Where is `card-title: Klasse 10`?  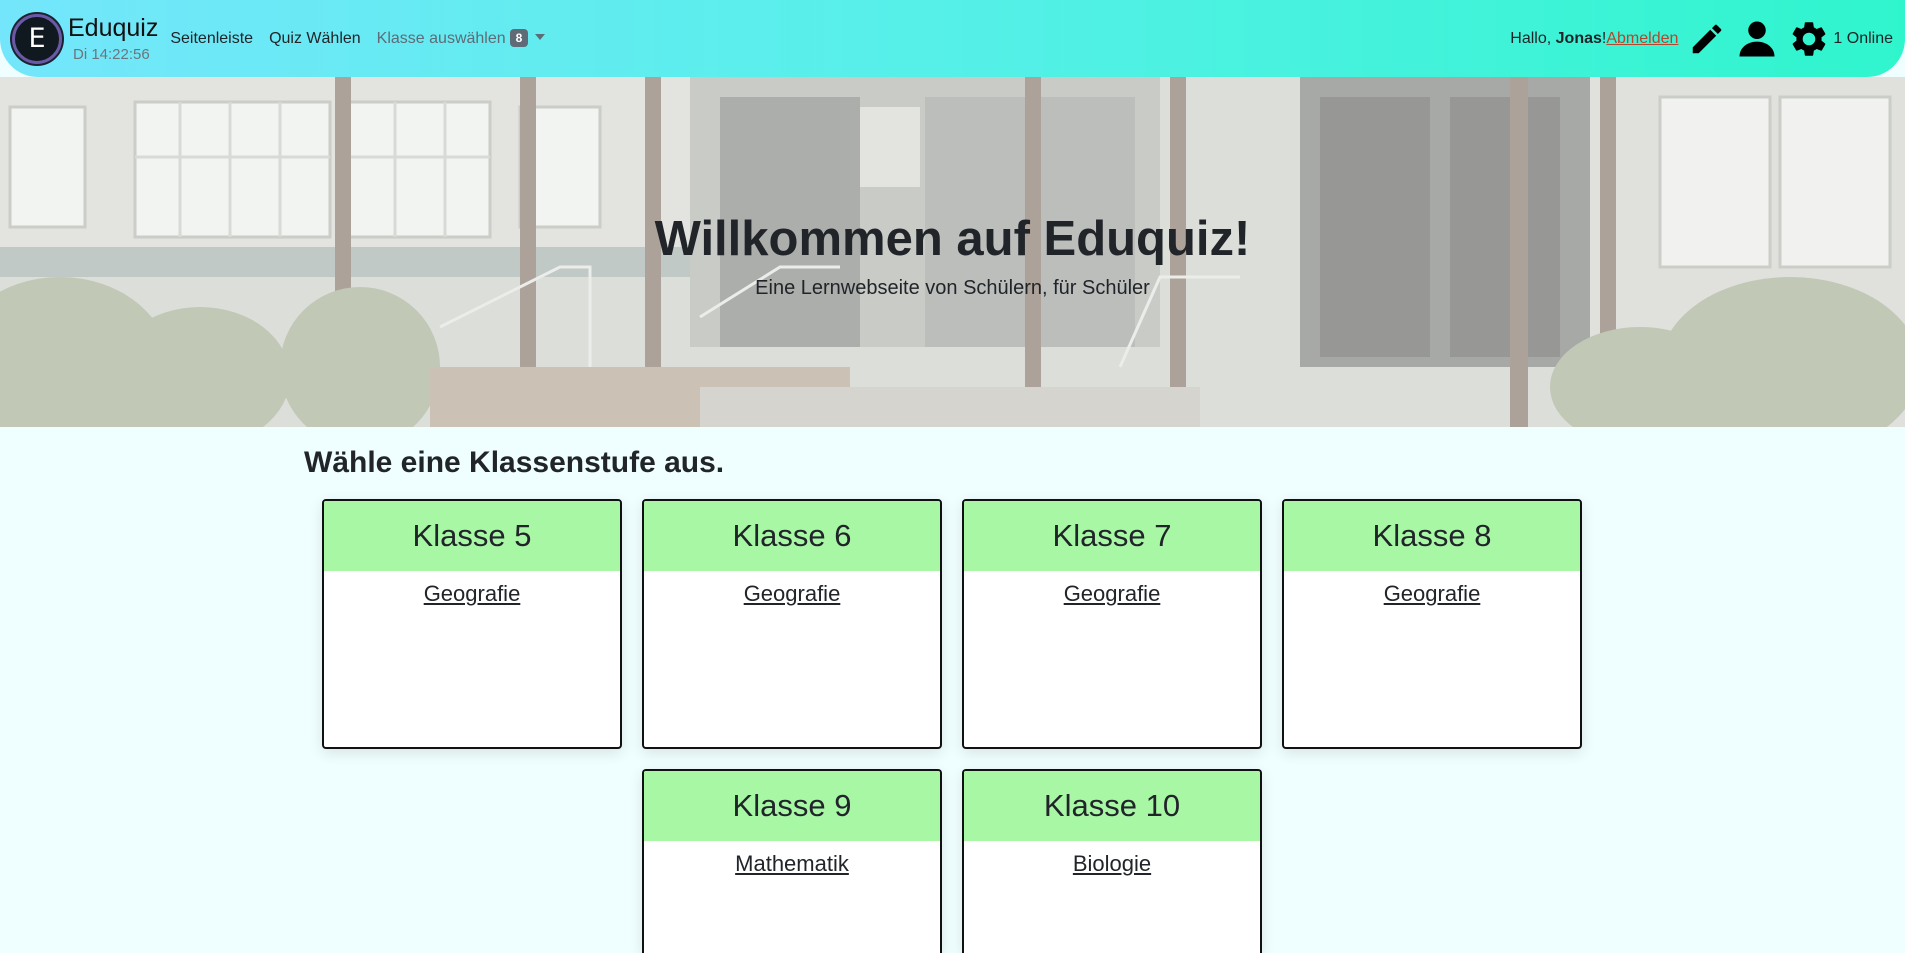
card-title: Klasse 10 is located at coordinates (1112, 806).